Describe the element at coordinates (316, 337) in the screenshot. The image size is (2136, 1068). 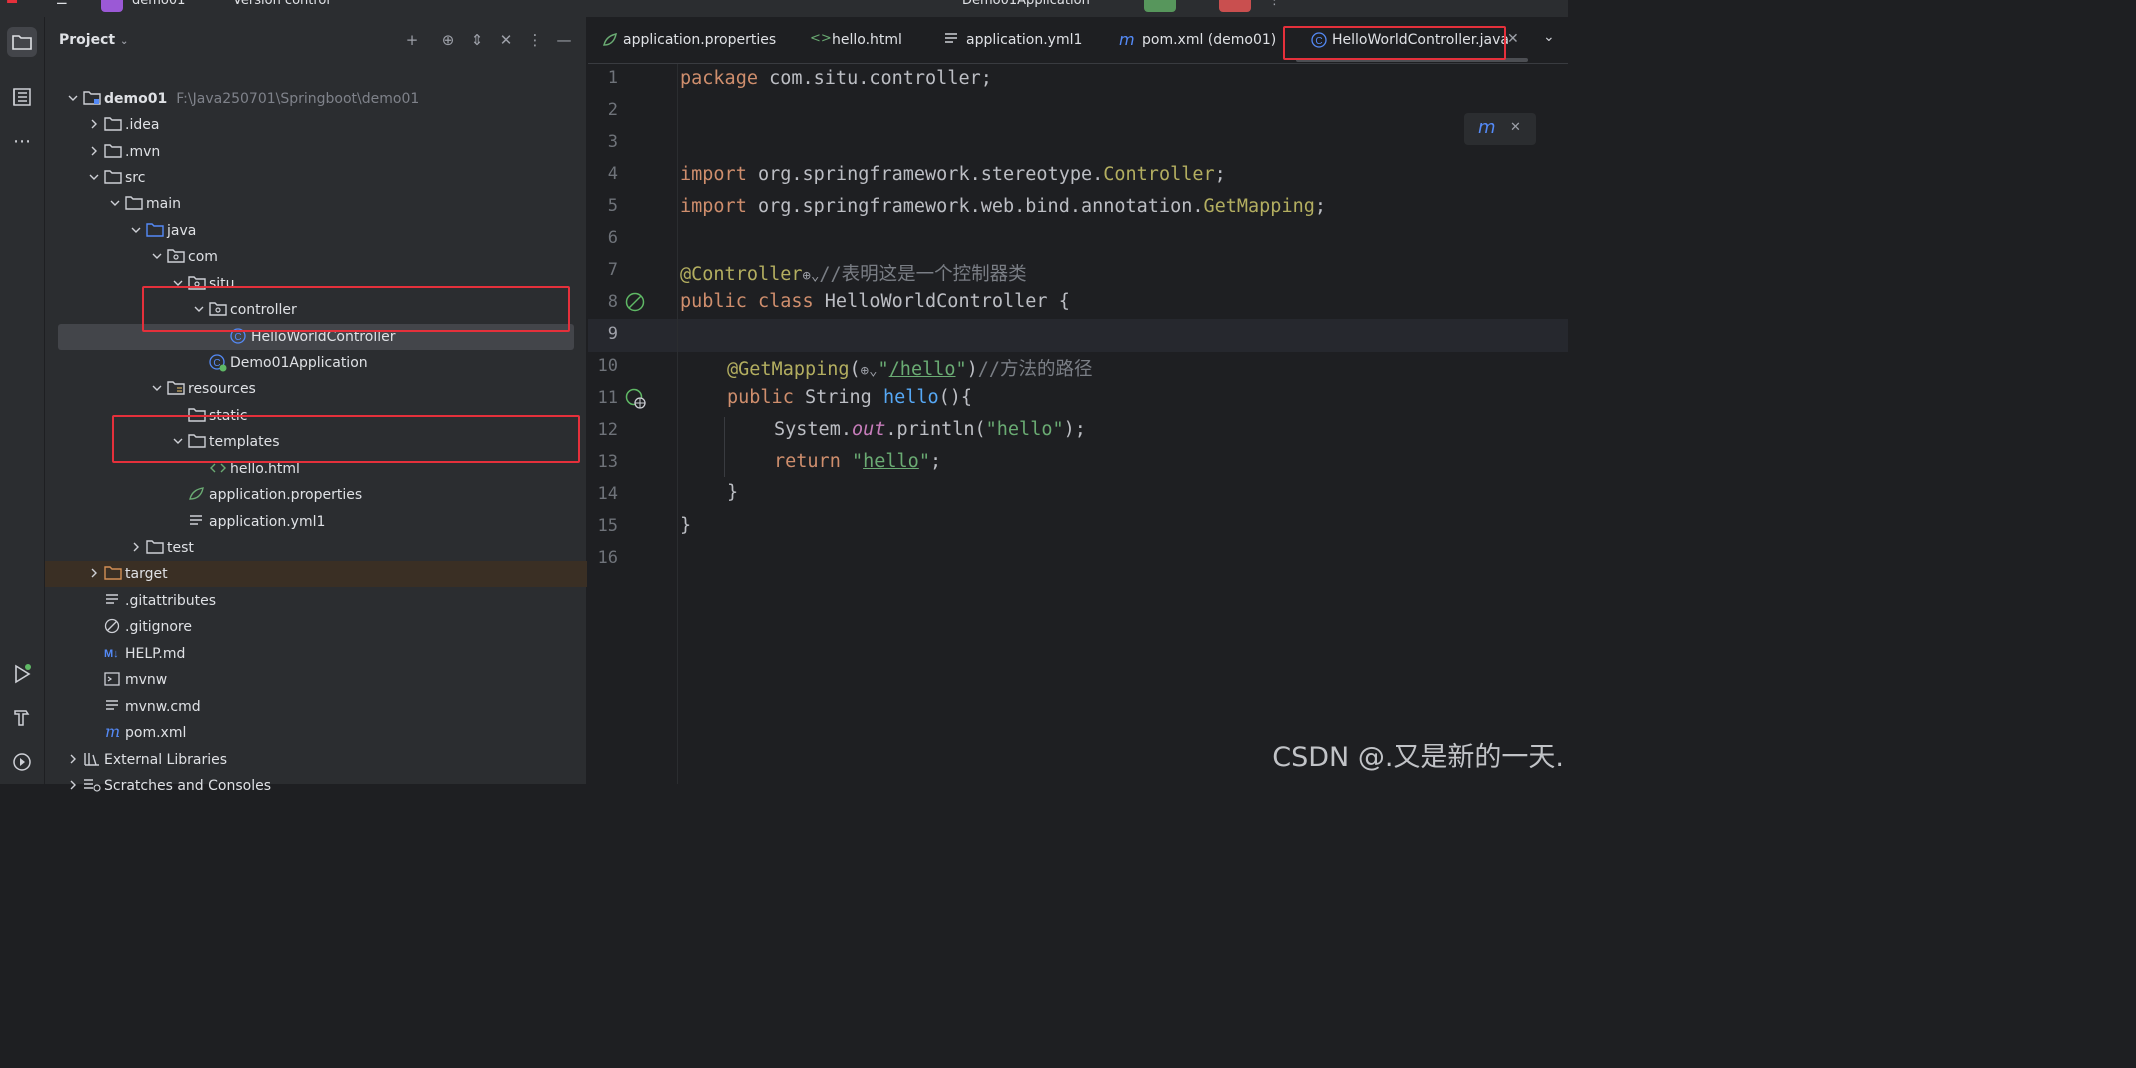
I see `tree-item: C HelloWorldController` at that location.